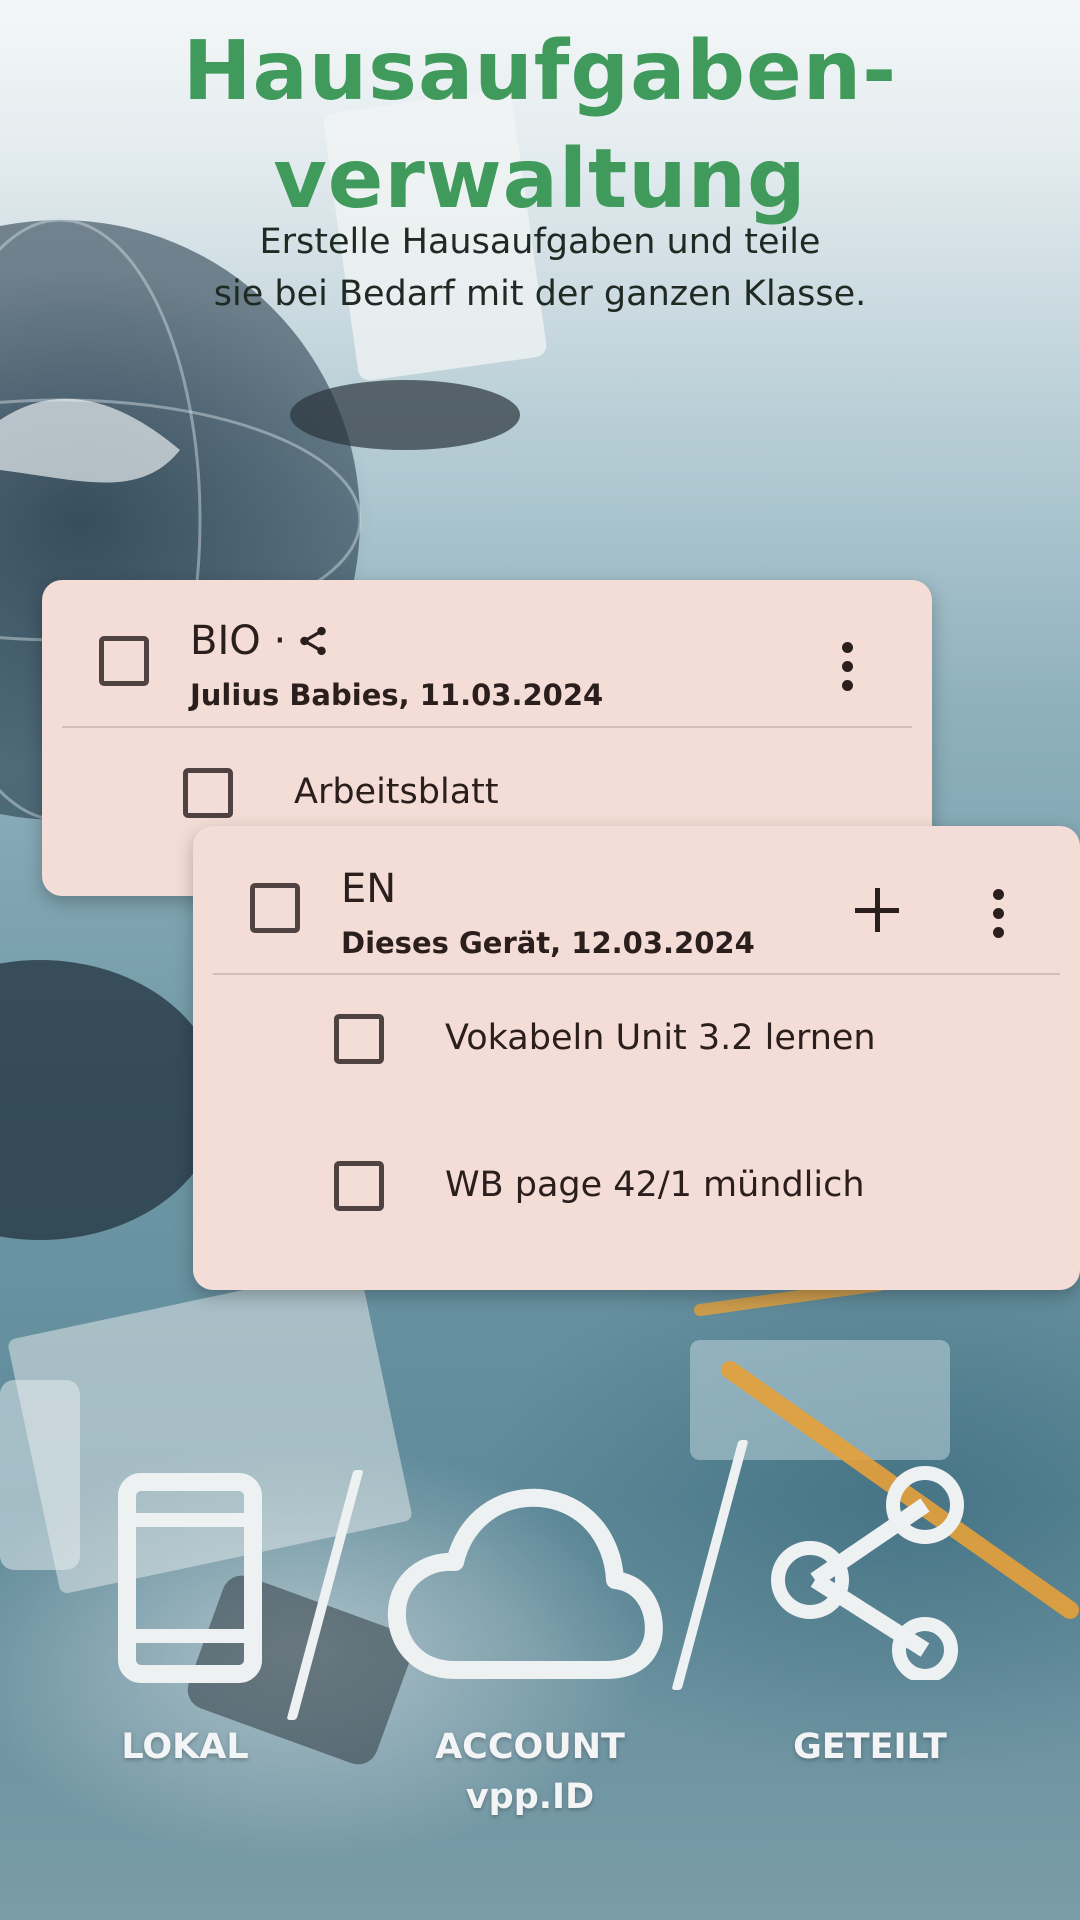  I want to click on mode-local: LOKAL, so click(185, 1620).